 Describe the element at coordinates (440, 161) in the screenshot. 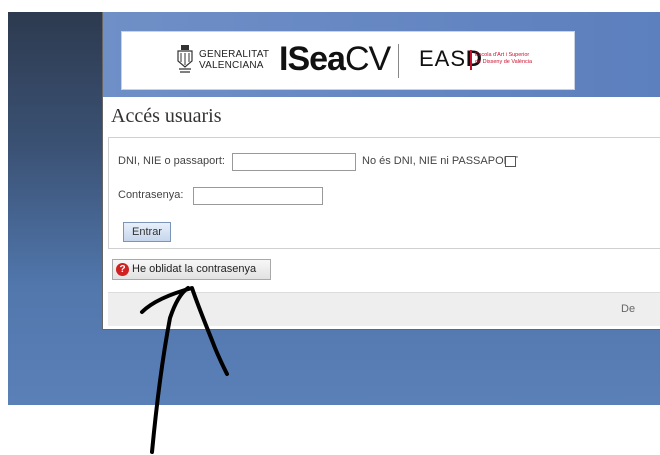

I see `no-id-label: No és DNI, NIE ni PASSAPORT` at that location.